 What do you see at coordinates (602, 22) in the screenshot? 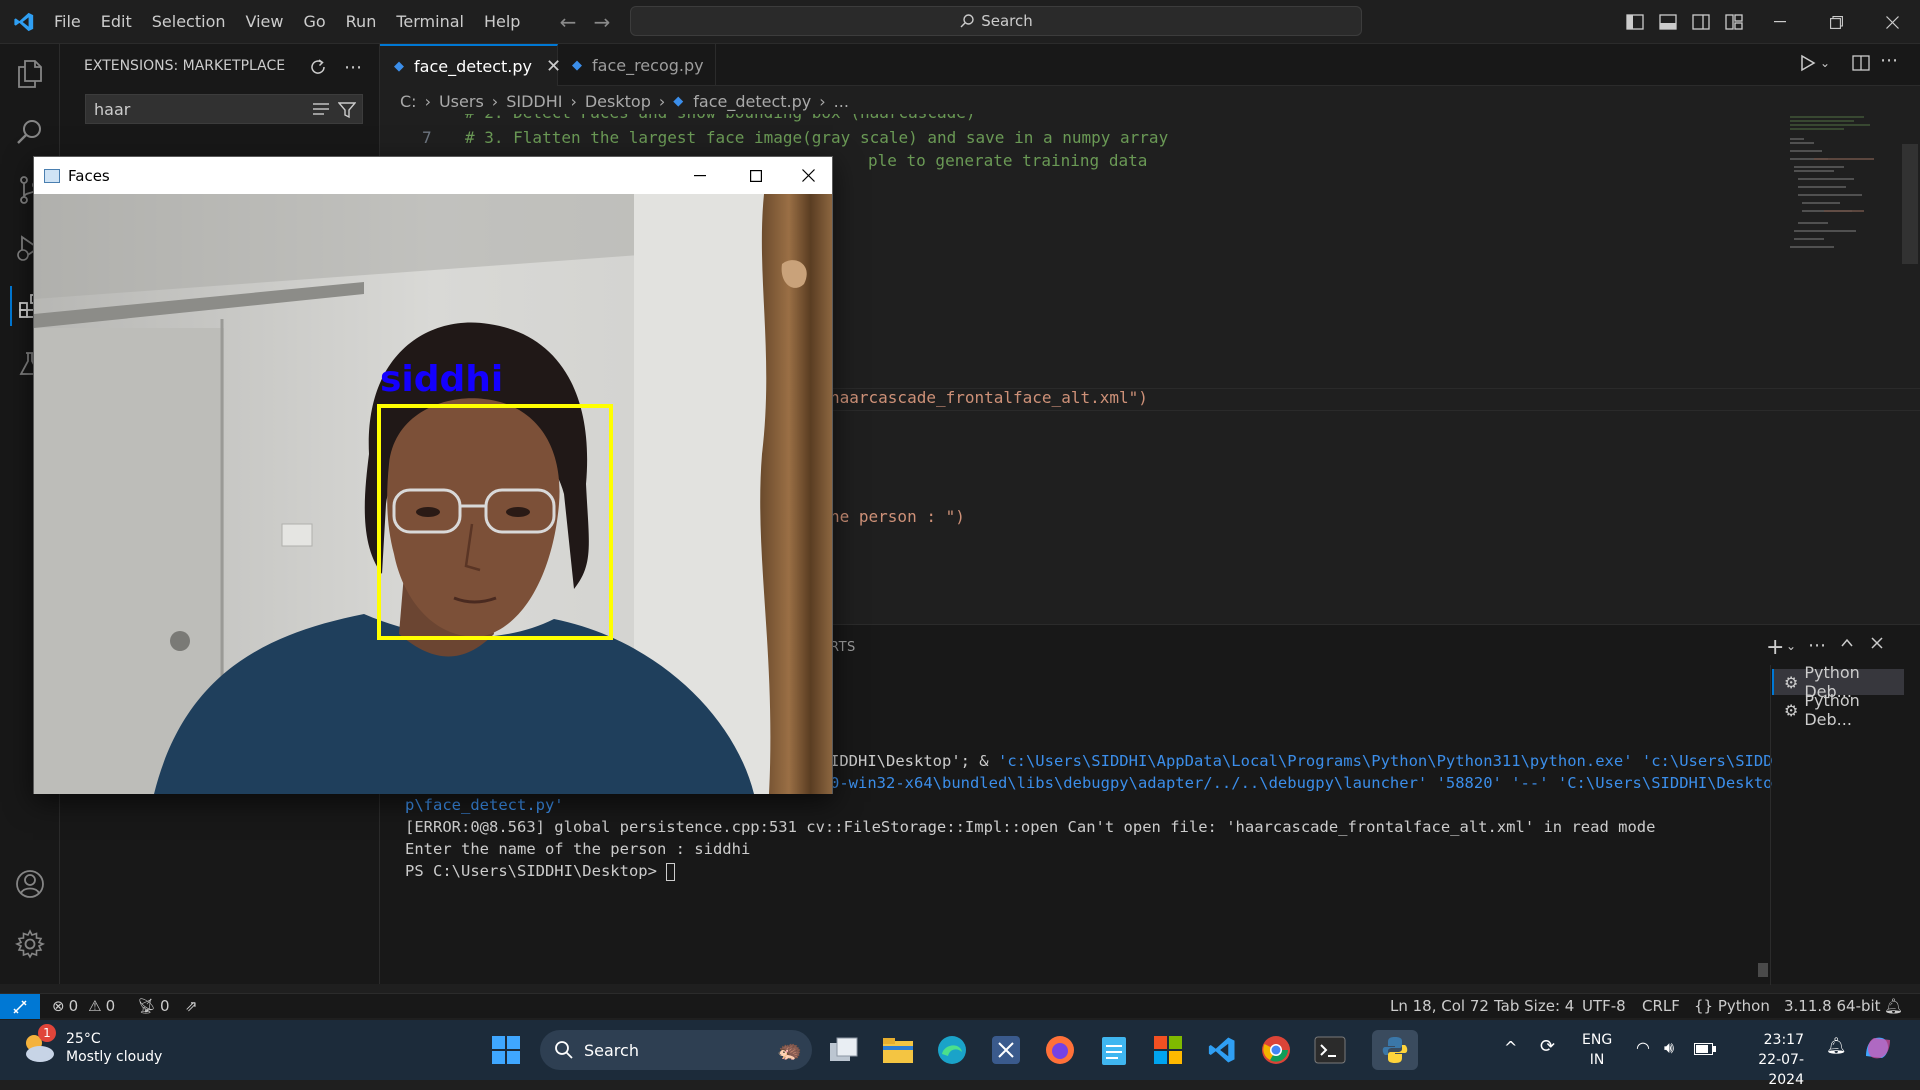
I see `forward-arrow-icon: →` at bounding box center [602, 22].